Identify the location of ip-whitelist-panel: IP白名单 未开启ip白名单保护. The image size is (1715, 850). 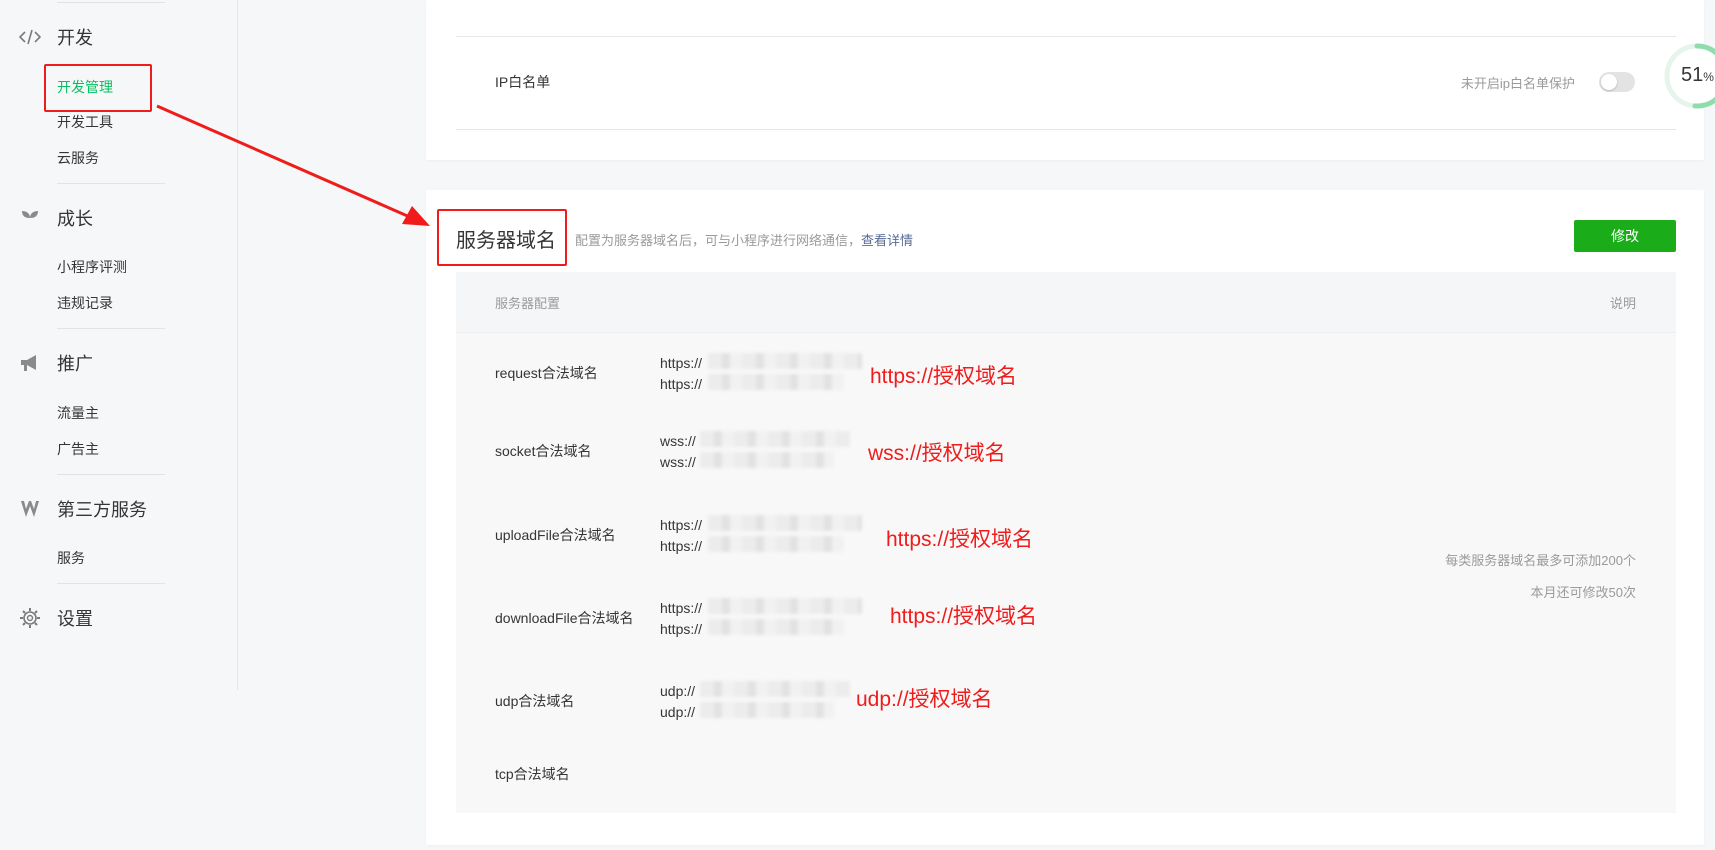
(1065, 80).